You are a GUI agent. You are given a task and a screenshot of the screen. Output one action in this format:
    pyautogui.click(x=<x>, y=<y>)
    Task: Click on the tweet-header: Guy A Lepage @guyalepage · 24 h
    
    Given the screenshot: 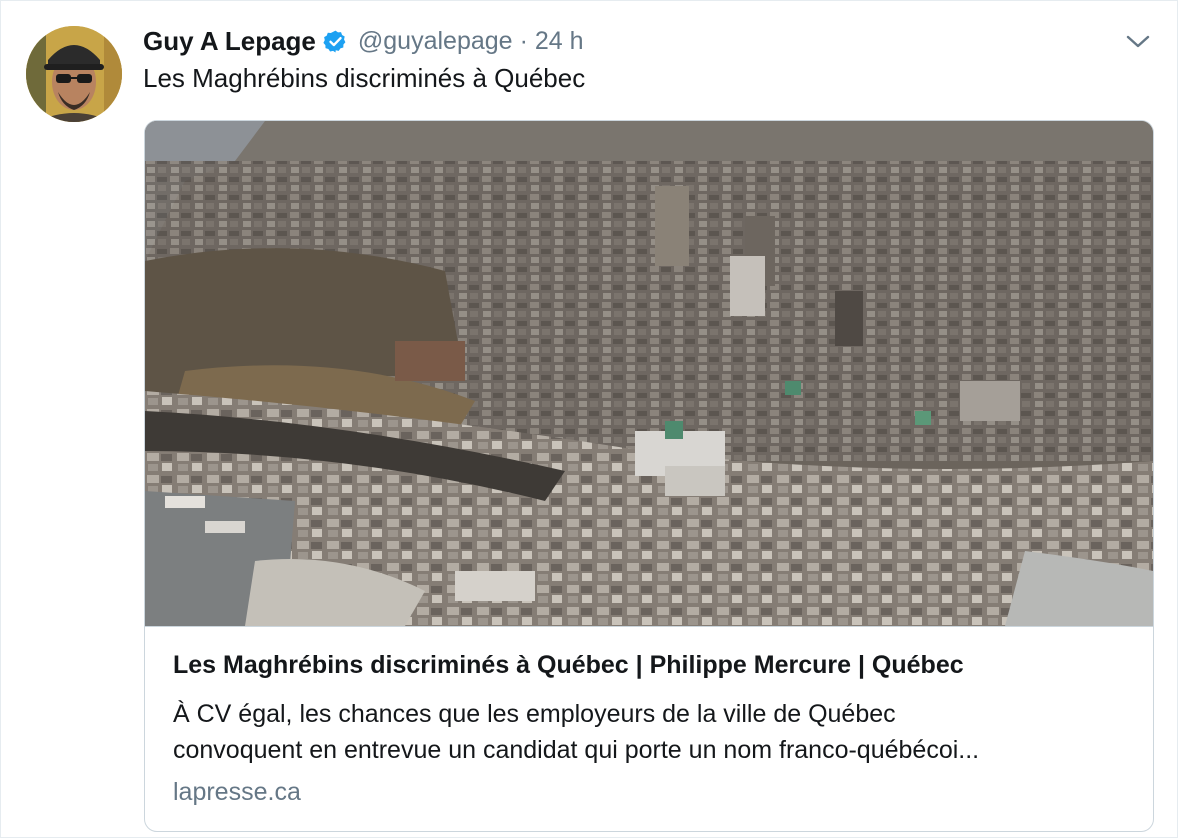 What is the action you would take?
    pyautogui.click(x=363, y=41)
    